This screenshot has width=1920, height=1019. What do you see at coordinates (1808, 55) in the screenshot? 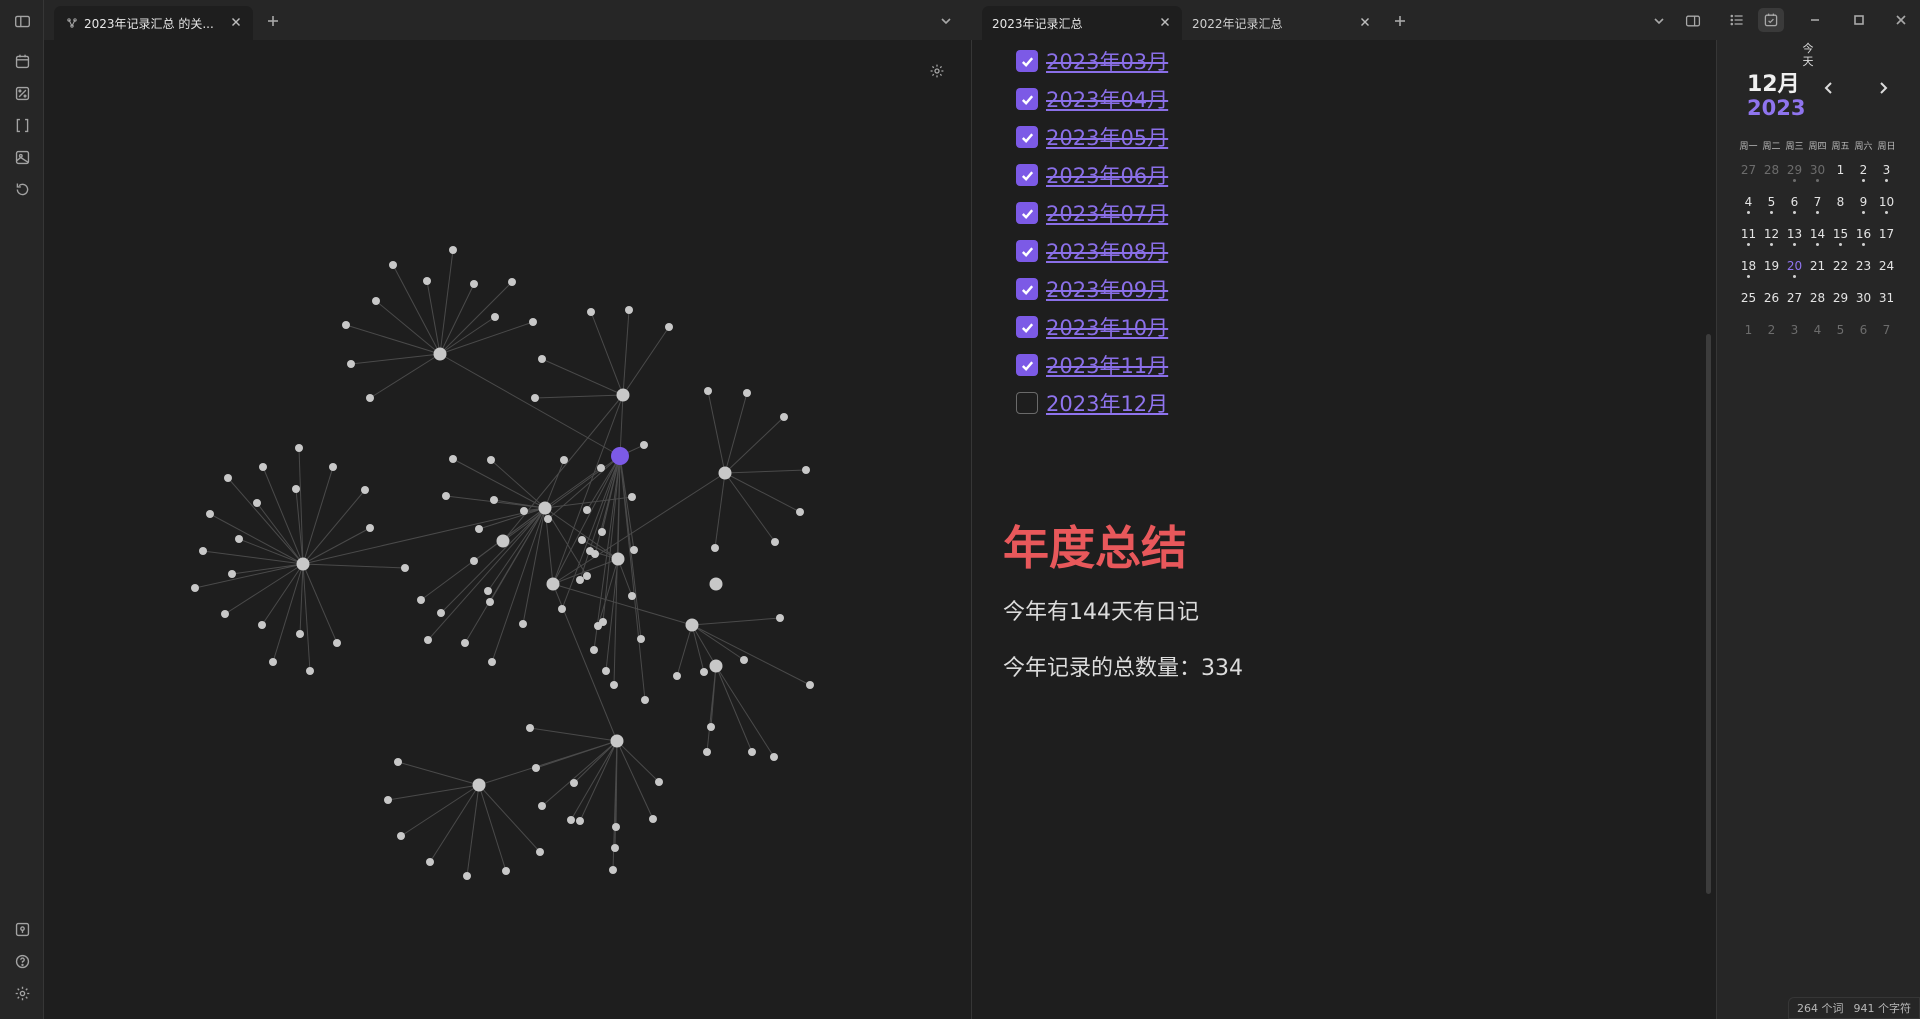
I see `today-button: 今天` at bounding box center [1808, 55].